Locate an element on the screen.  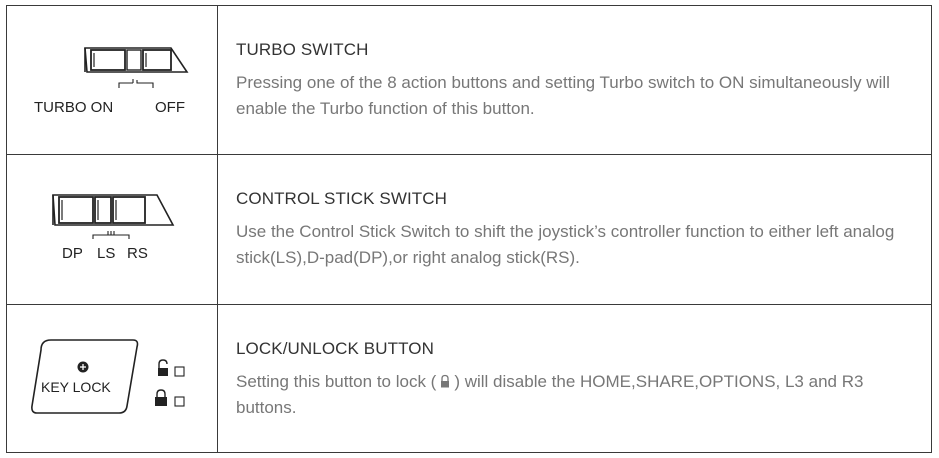
lock-title: LOCK/UNLOCK BUTTON is located at coordinates (335, 348).